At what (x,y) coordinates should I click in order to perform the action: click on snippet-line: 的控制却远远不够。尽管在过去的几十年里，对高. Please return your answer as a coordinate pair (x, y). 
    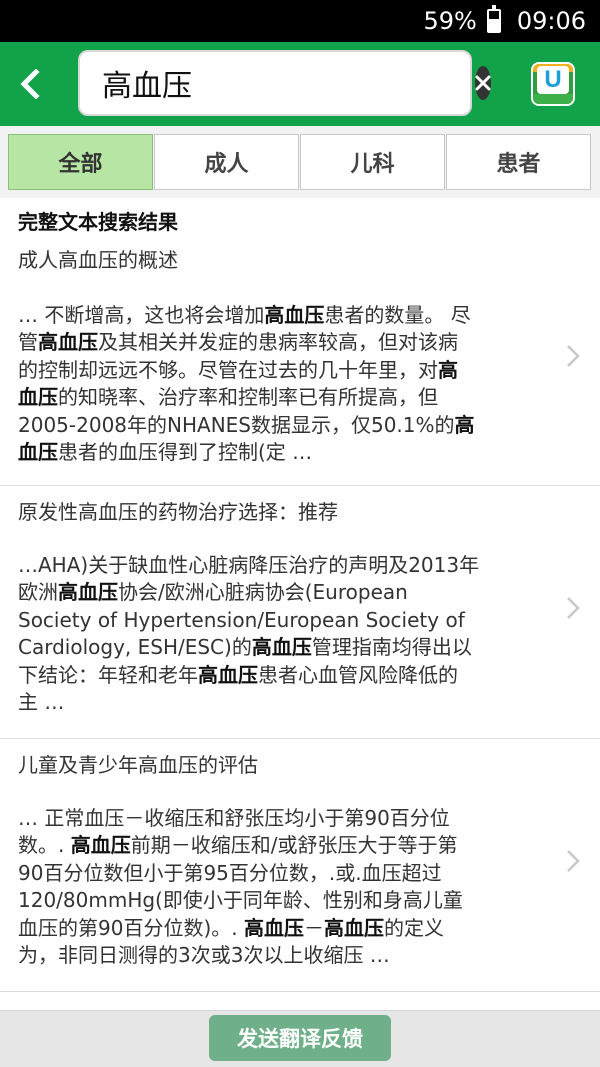
    Looking at the image, I should click on (278, 370).